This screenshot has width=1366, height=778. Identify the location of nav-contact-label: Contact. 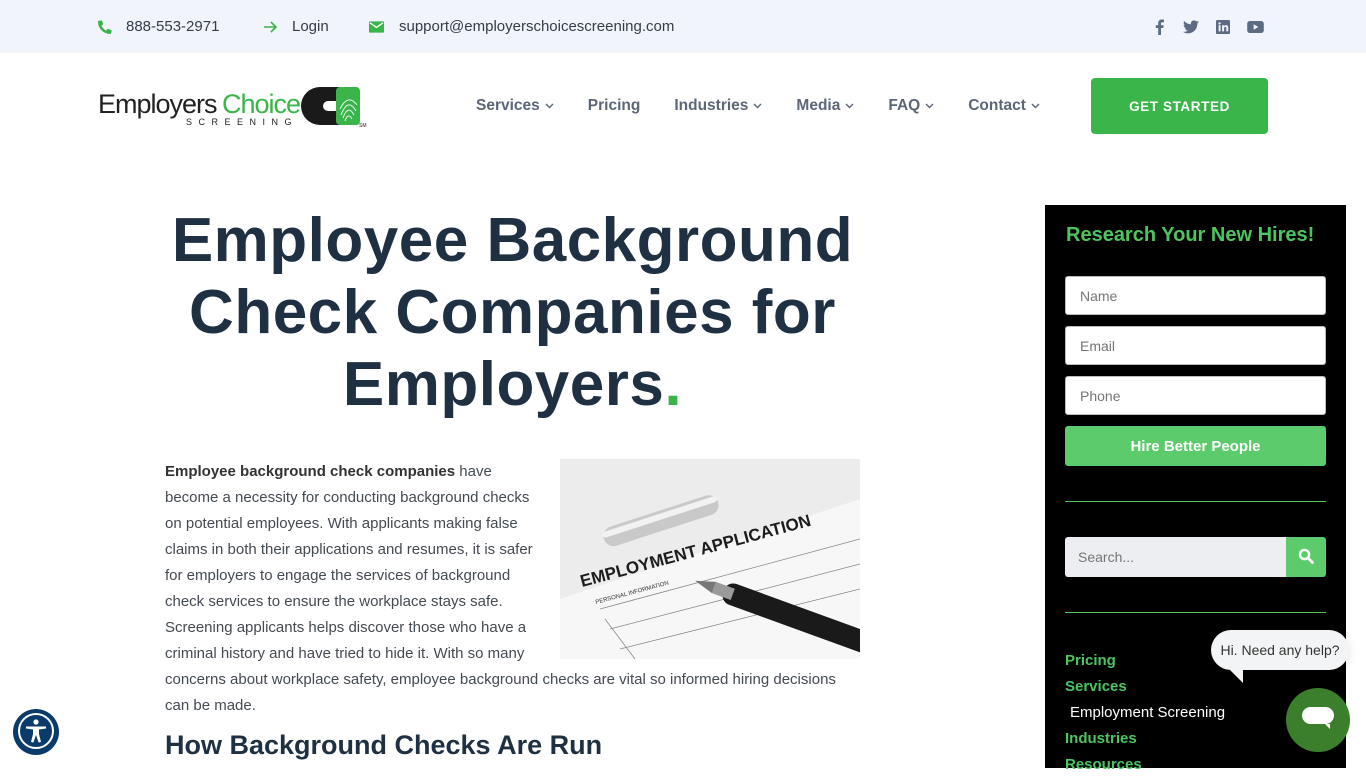
(997, 105).